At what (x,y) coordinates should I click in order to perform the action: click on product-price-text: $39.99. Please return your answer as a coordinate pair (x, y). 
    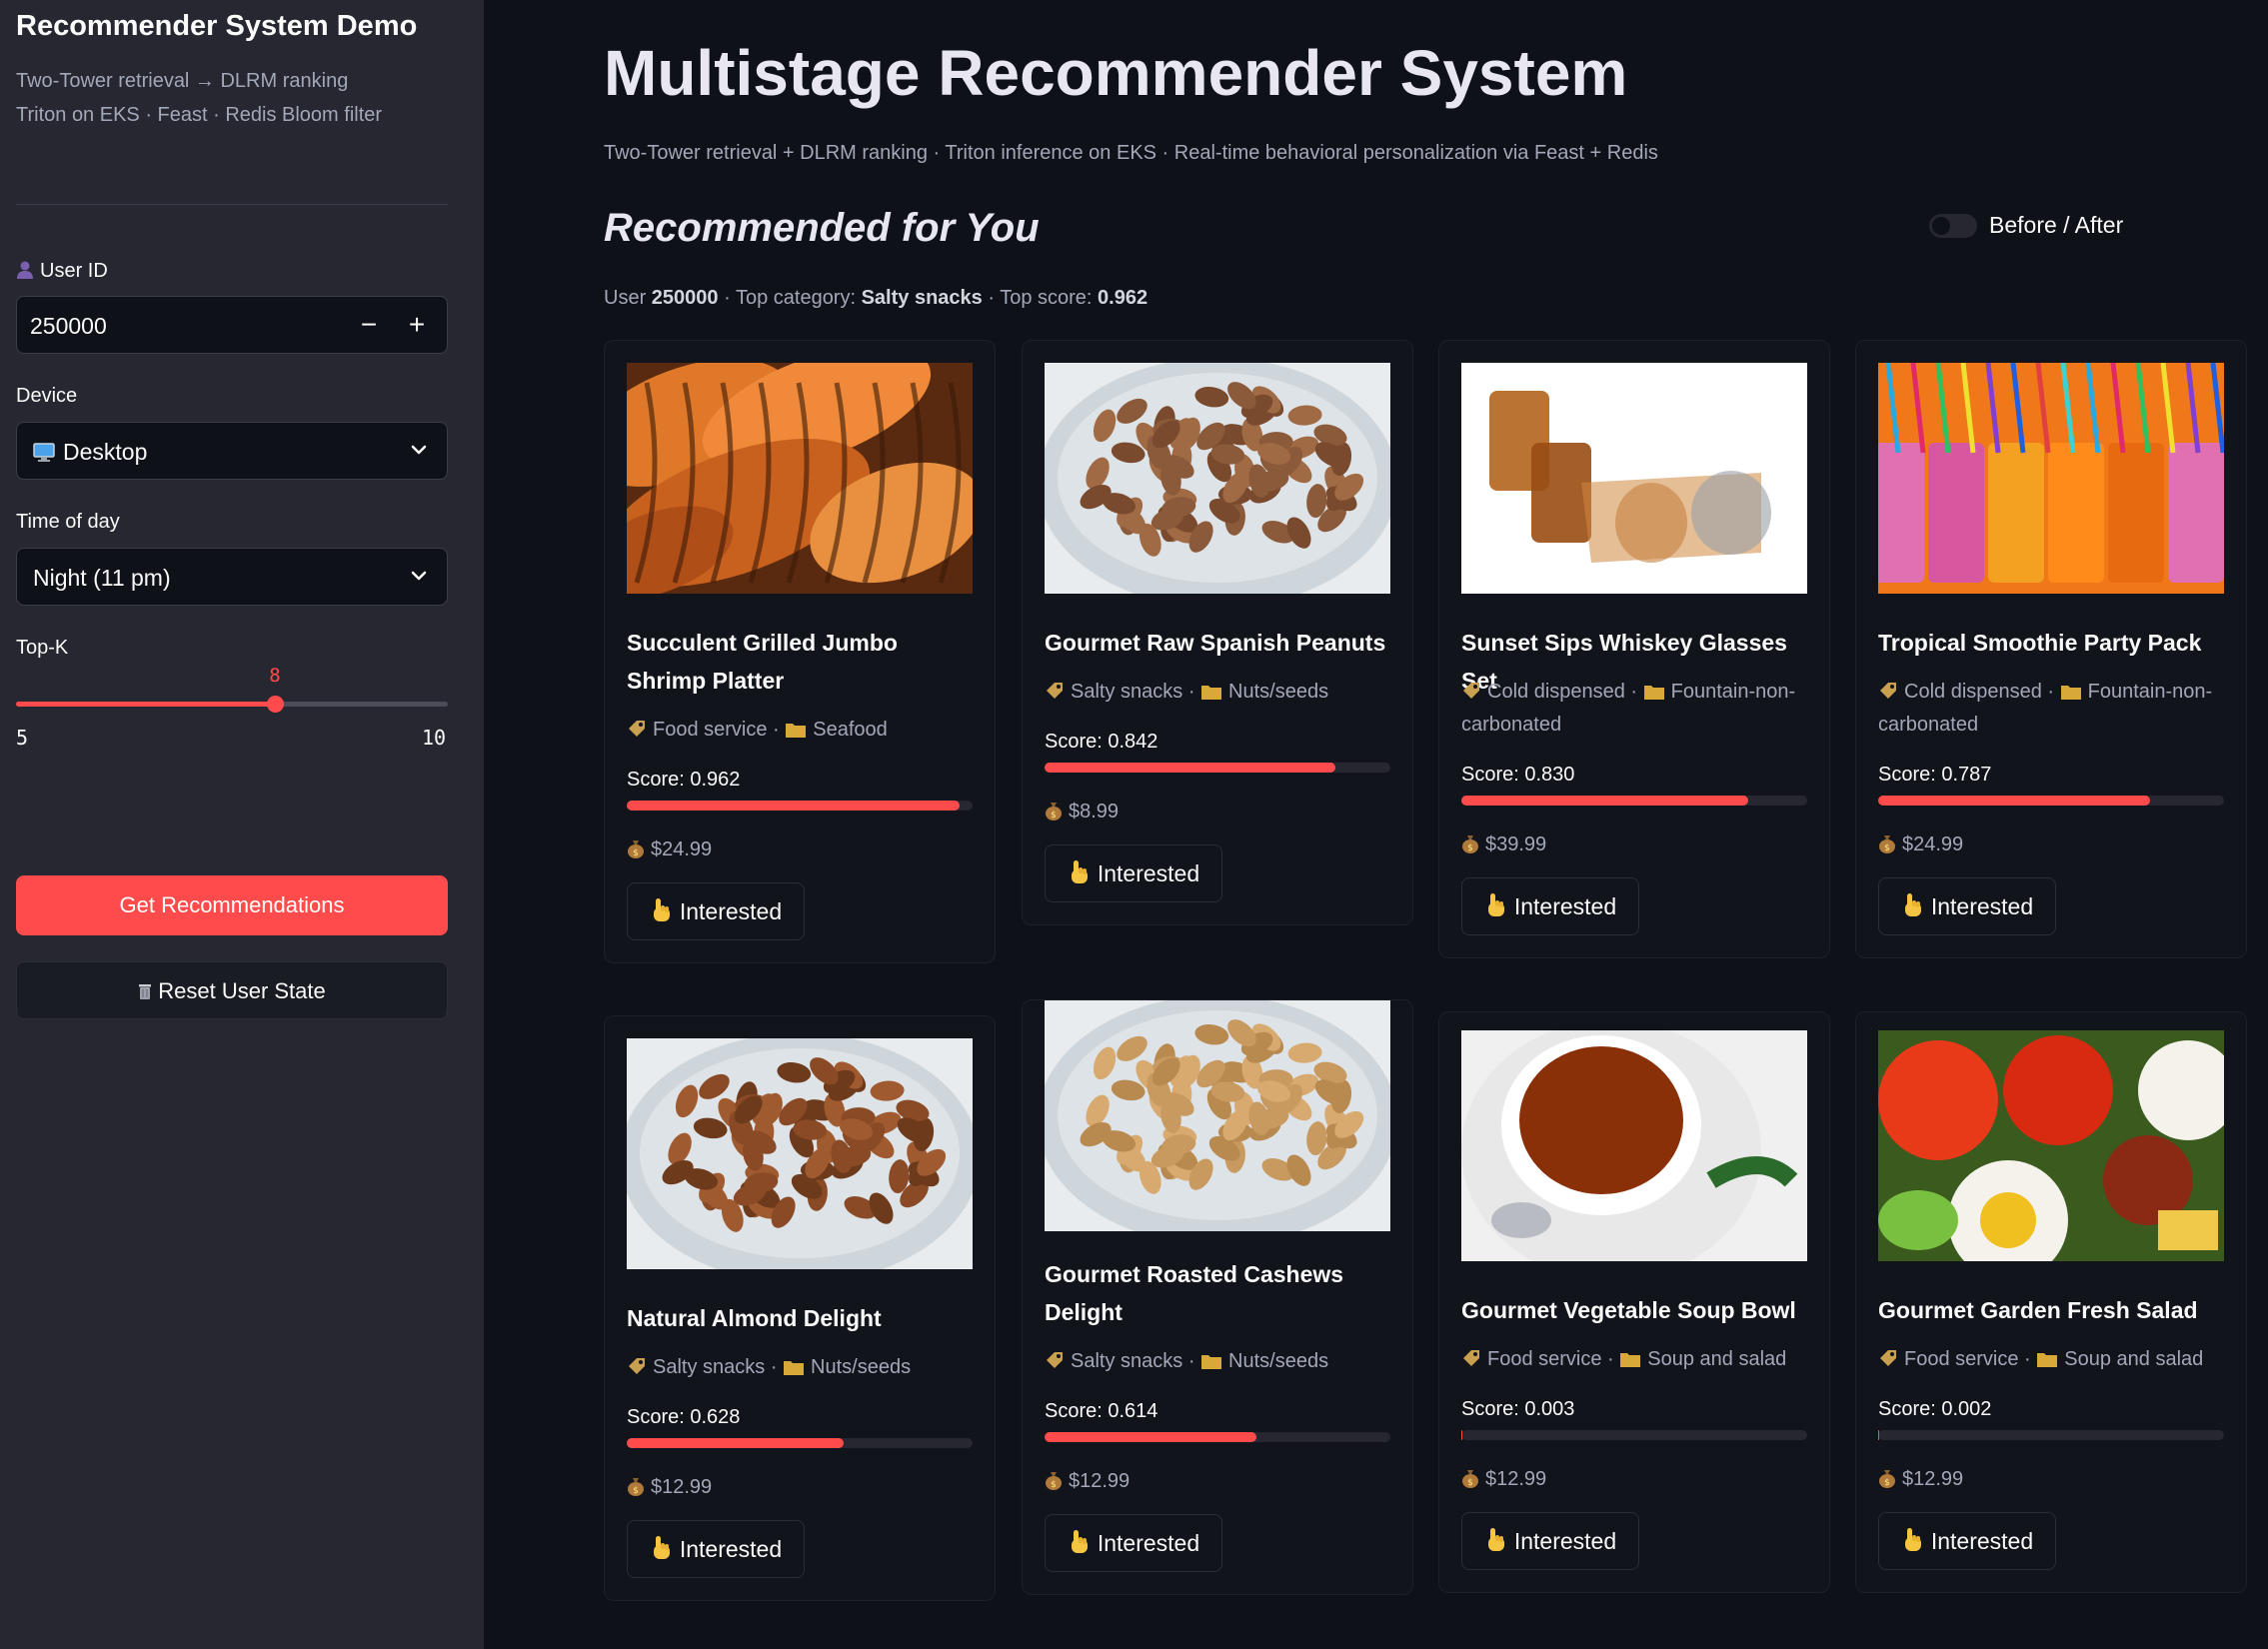
    Looking at the image, I should click on (1516, 844).